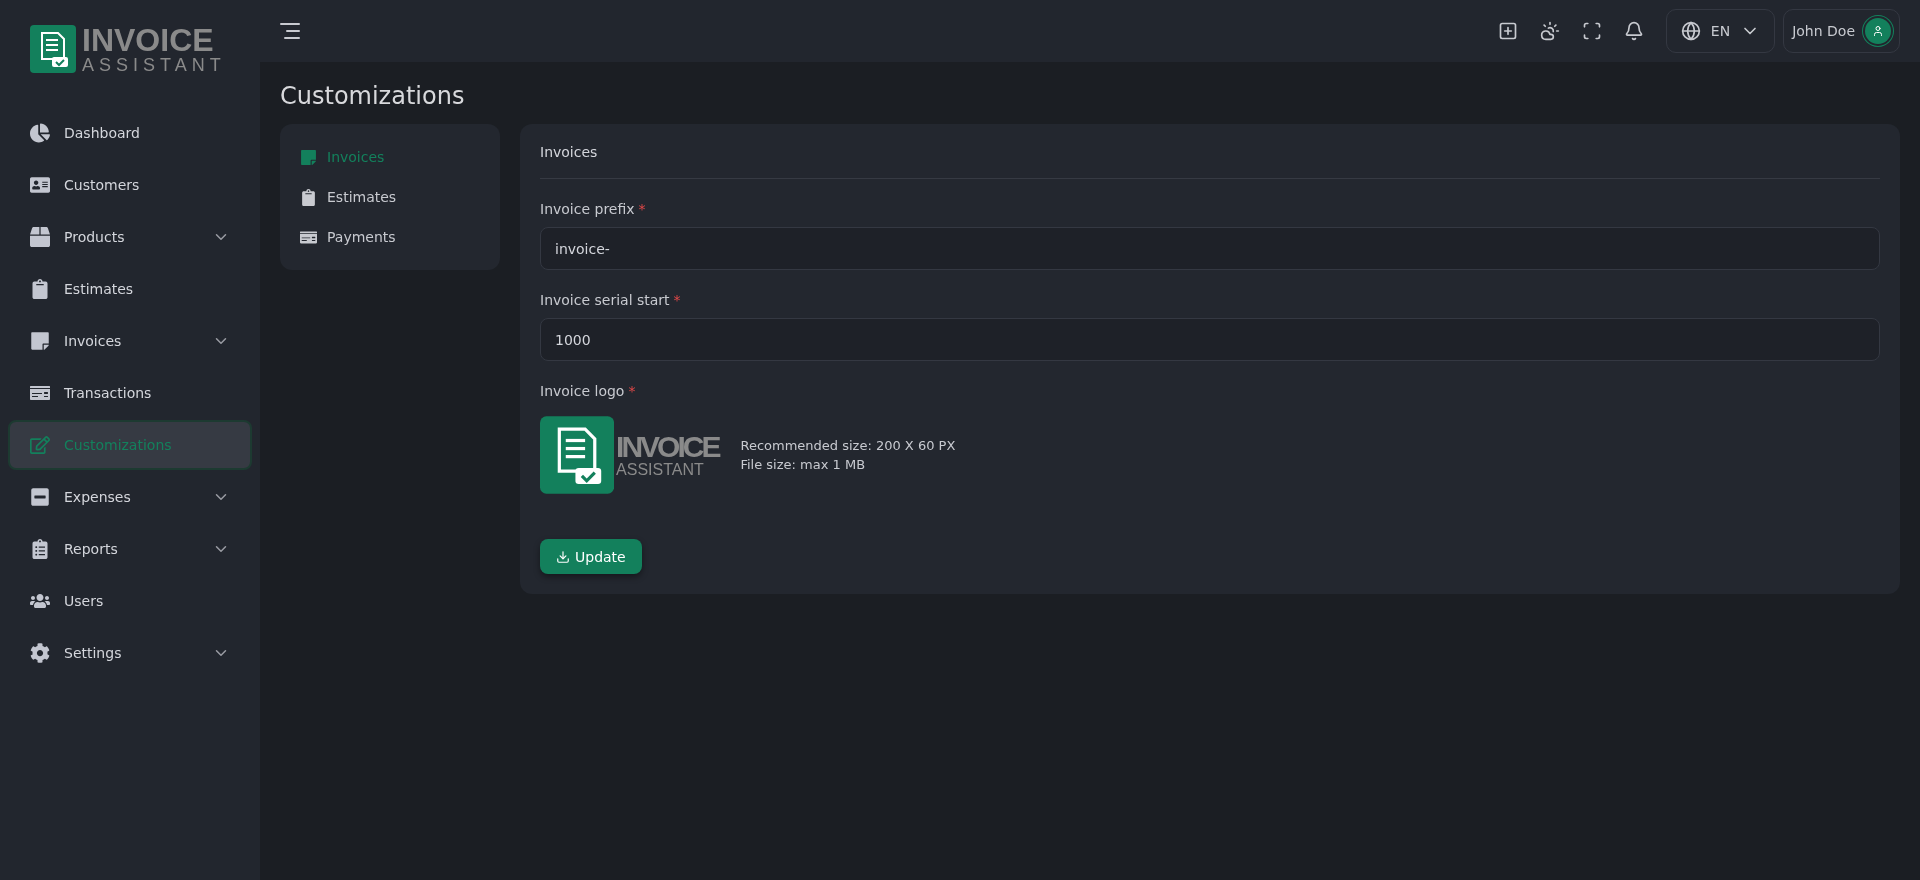 The width and height of the screenshot is (1920, 880). What do you see at coordinates (848, 445) in the screenshot?
I see `hint-text: Recommended size: 200 X 60 PX` at bounding box center [848, 445].